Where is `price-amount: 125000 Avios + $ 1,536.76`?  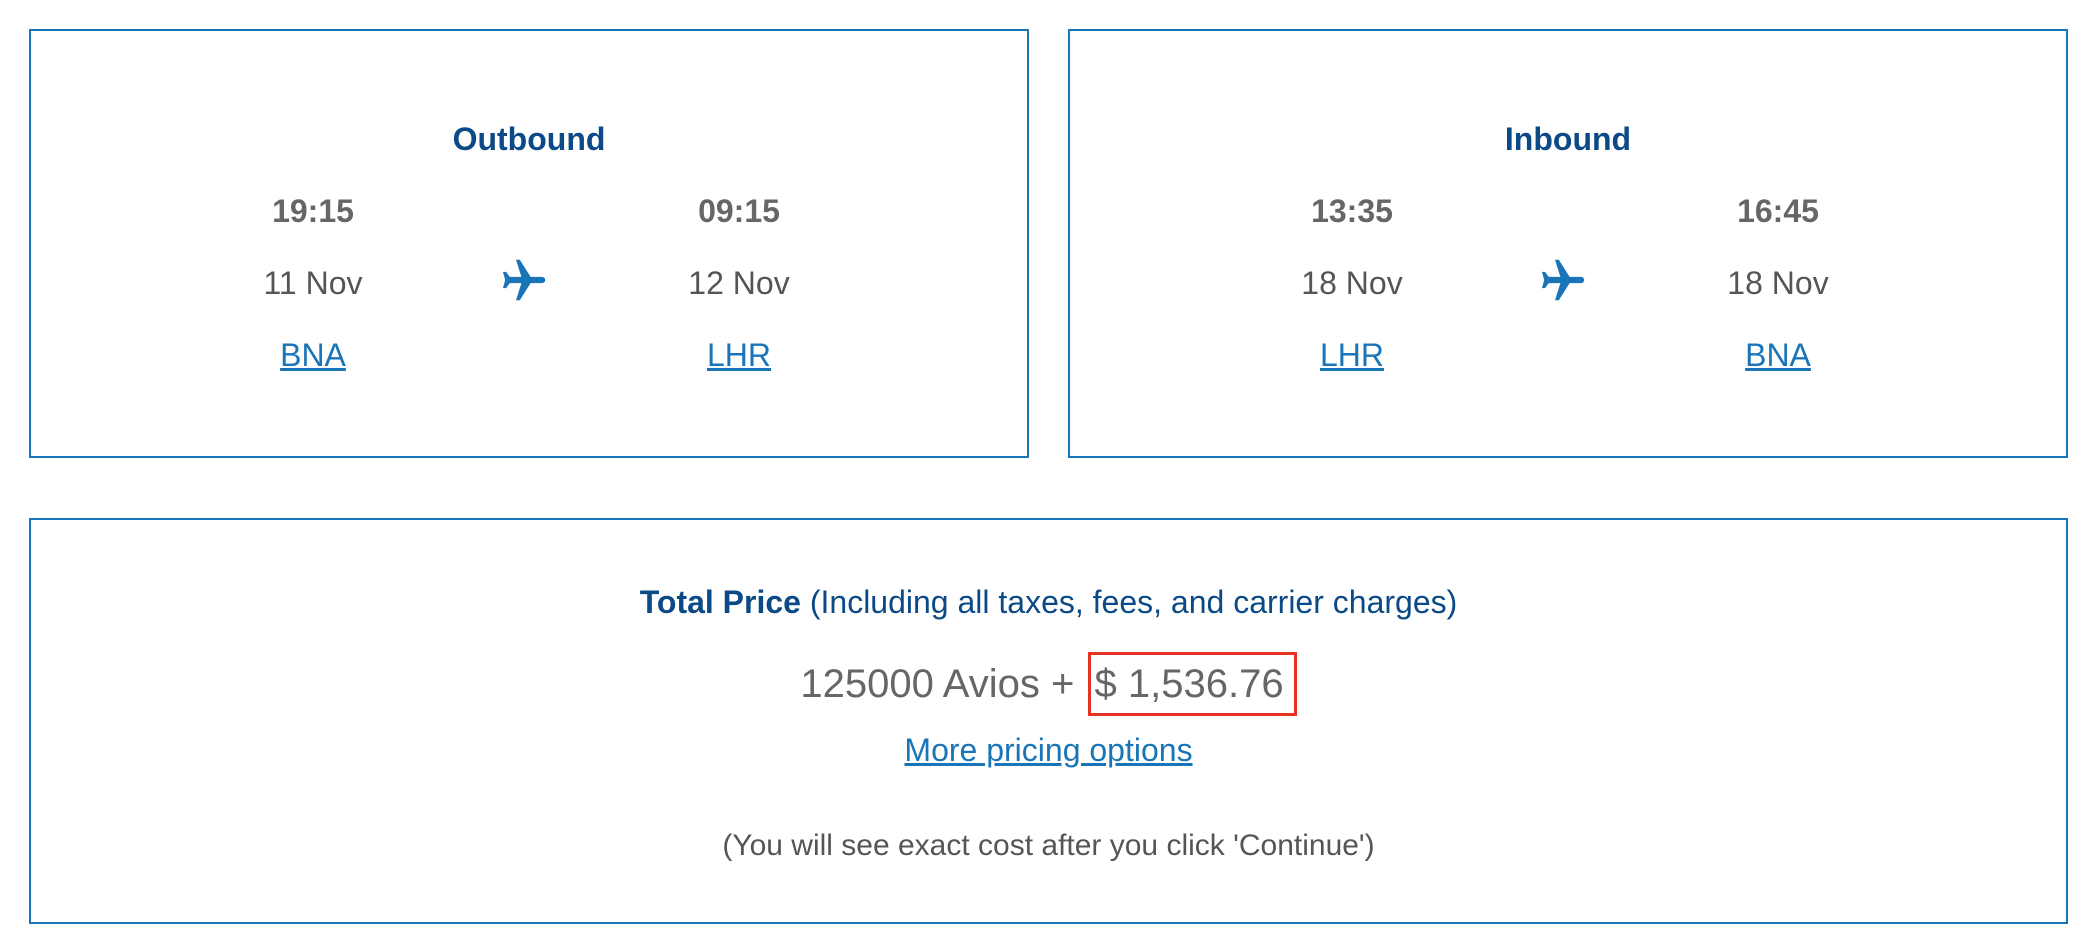
price-amount: 125000 Avios + $ 1,536.76 is located at coordinates (1048, 684).